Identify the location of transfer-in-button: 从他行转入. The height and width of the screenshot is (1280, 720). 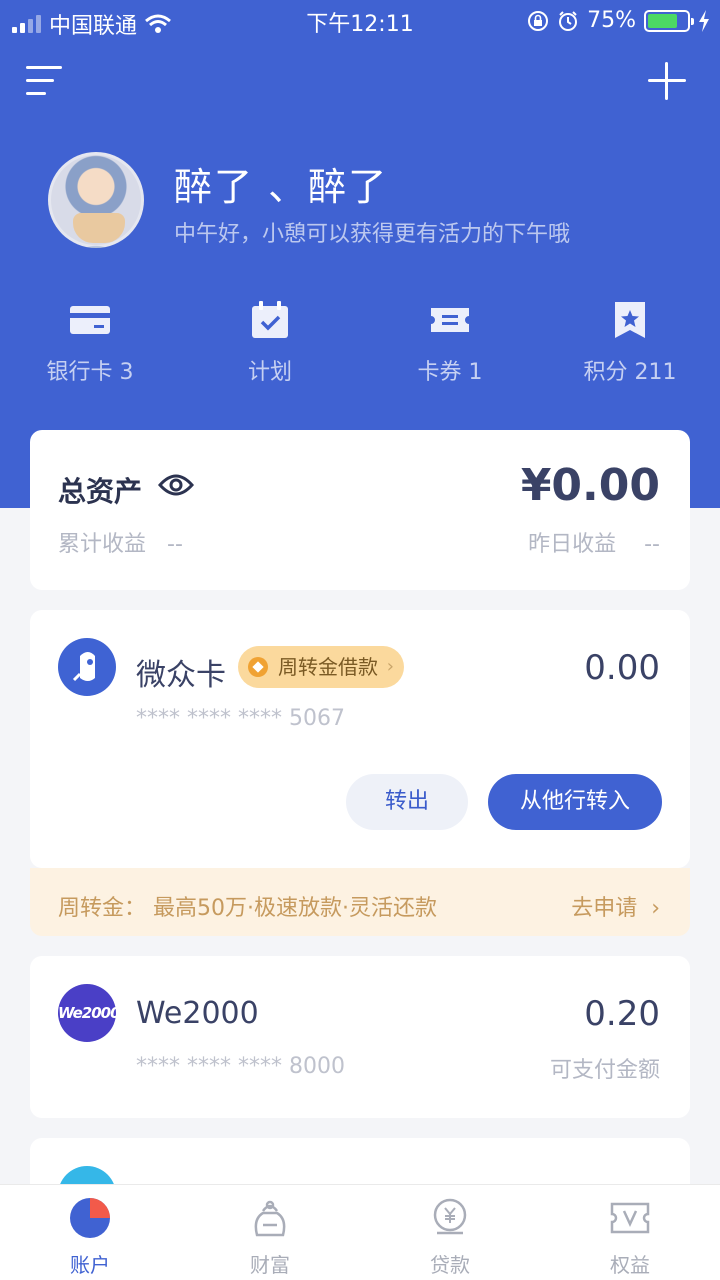
(575, 802).